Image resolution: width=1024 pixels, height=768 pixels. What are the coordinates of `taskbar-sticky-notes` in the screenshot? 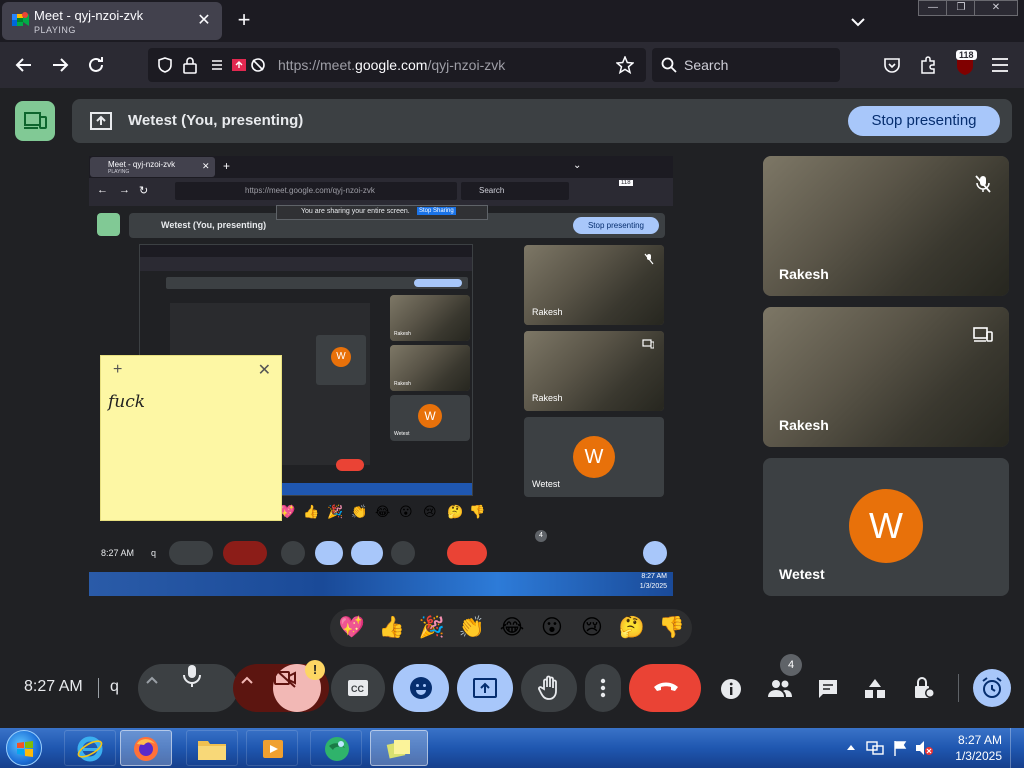 It's located at (399, 748).